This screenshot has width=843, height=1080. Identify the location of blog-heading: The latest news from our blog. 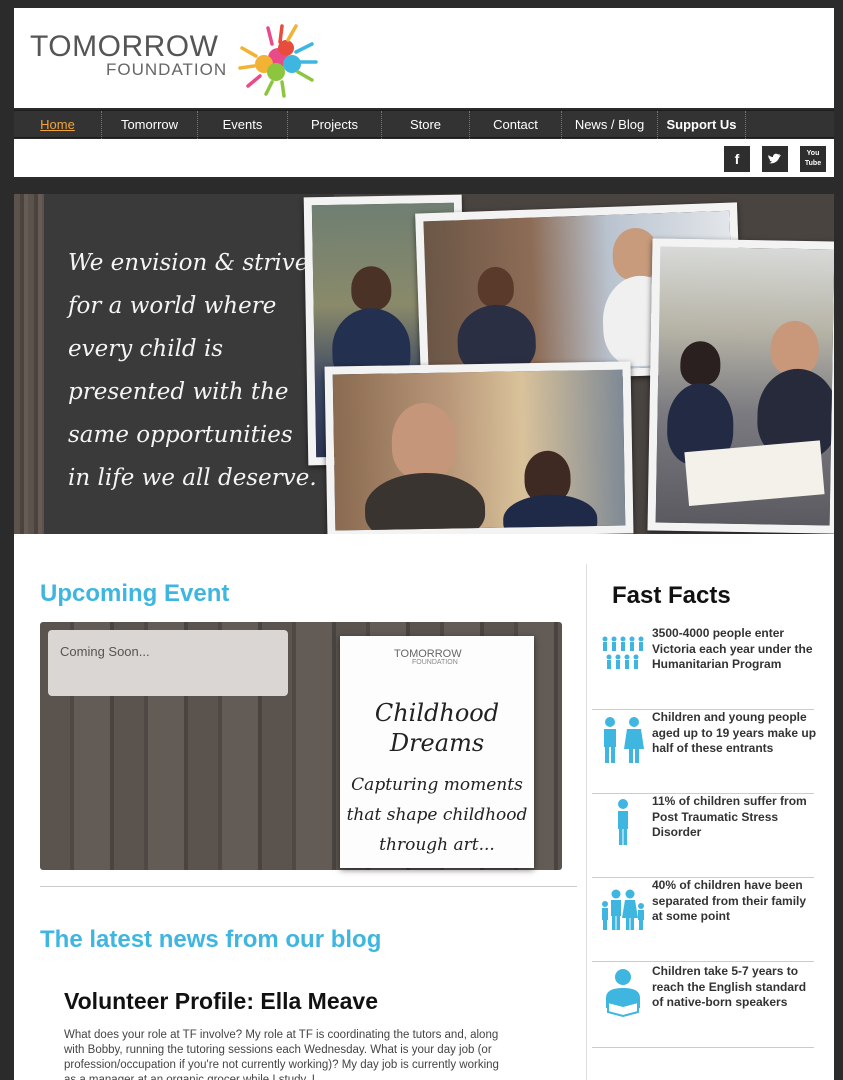
(211, 939).